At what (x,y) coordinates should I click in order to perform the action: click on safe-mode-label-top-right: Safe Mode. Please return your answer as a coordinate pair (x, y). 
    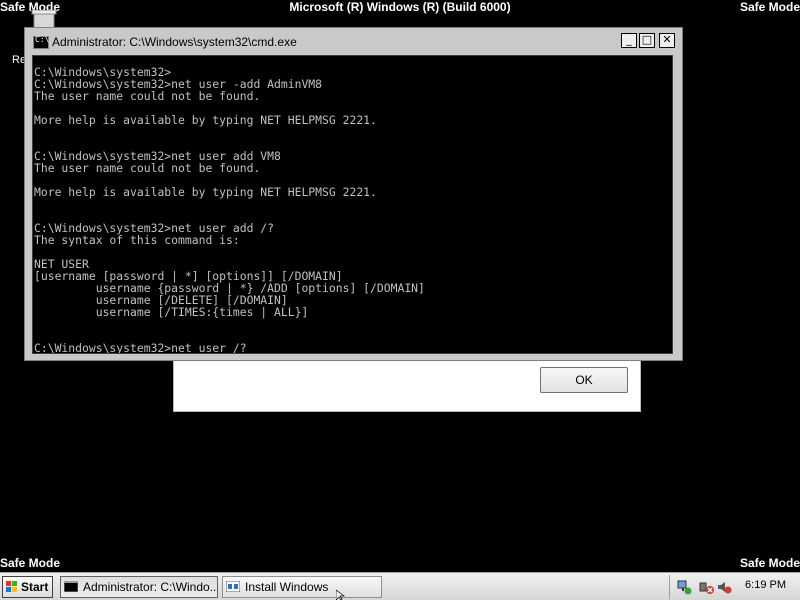
    Looking at the image, I should click on (769, 7).